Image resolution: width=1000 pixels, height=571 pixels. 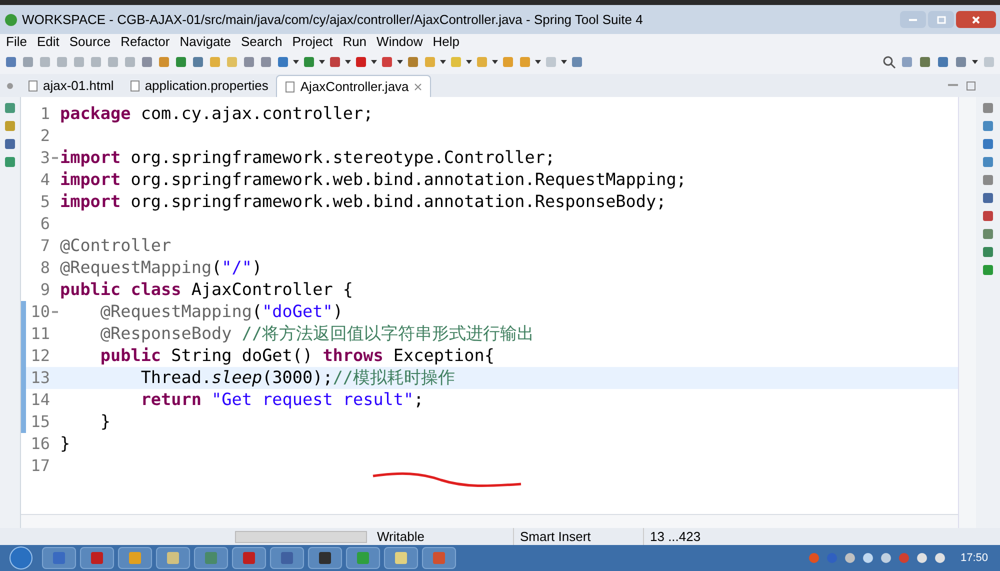 What do you see at coordinates (217, 114) in the screenshot?
I see `code-line: package com.cy.ajax.controller;` at bounding box center [217, 114].